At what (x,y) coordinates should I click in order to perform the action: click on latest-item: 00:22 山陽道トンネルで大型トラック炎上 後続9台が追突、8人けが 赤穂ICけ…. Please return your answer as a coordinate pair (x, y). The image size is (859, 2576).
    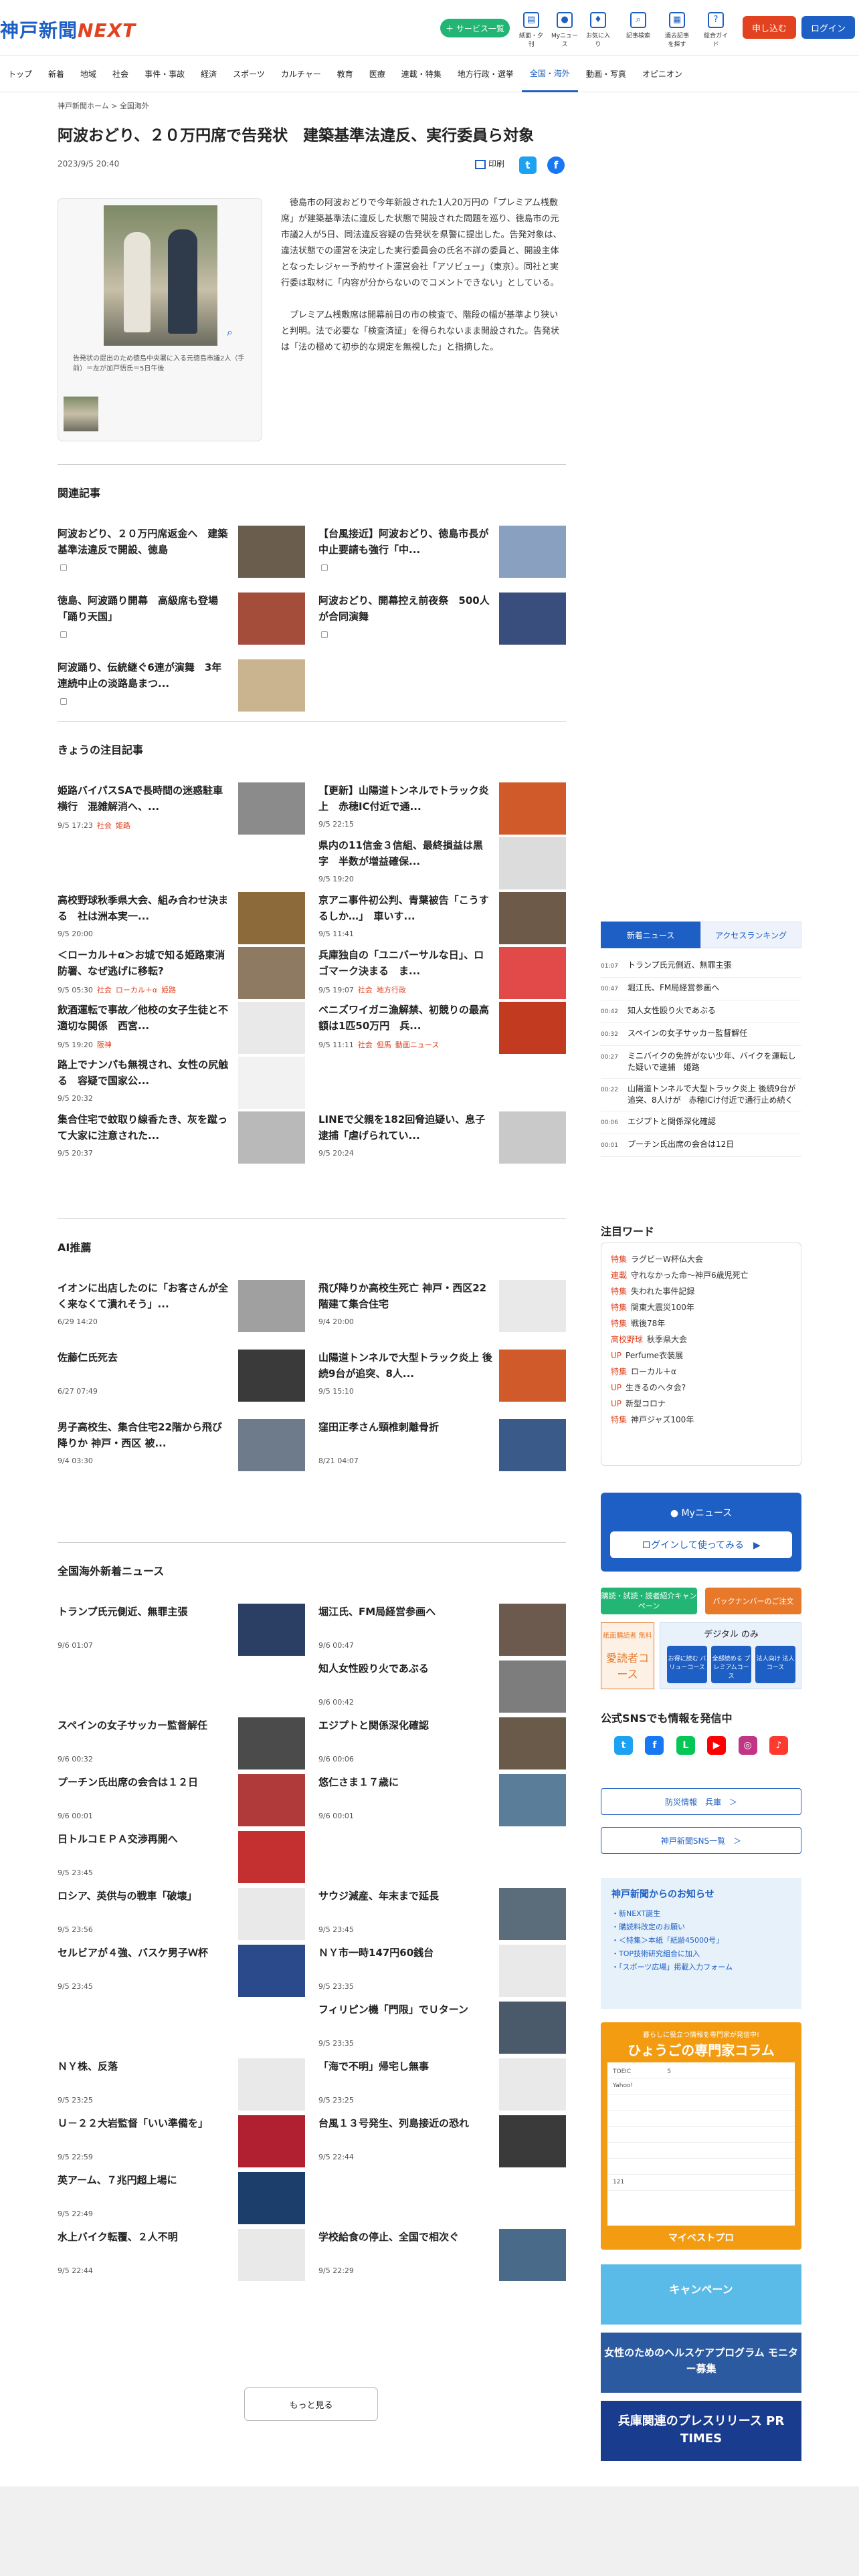
    Looking at the image, I should click on (701, 1095).